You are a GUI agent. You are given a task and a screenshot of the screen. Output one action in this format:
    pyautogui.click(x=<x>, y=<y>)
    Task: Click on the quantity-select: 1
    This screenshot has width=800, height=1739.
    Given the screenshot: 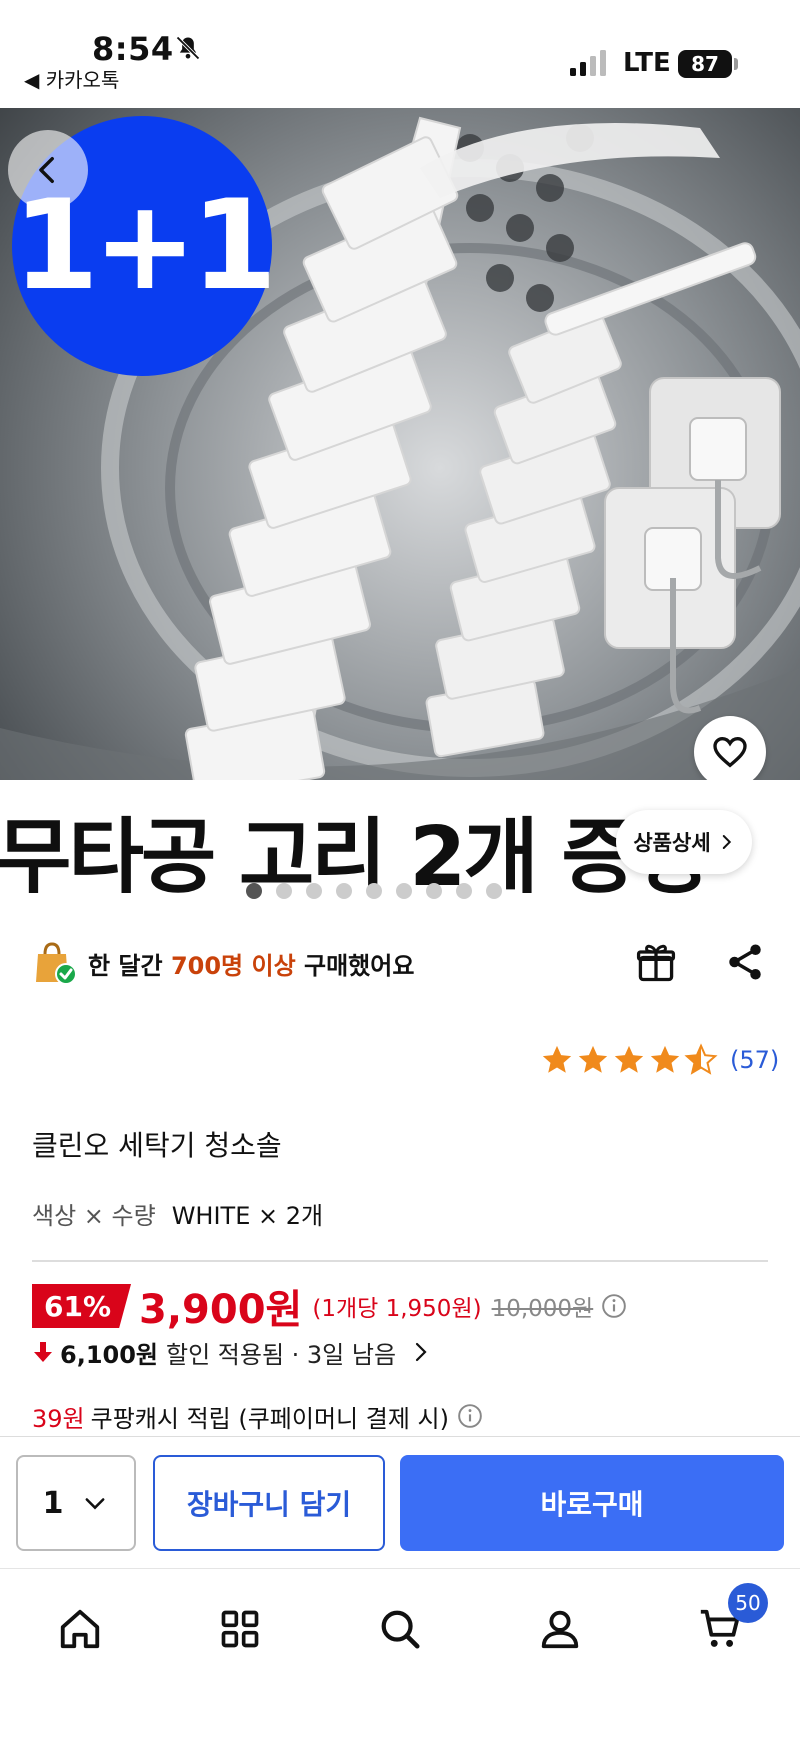 What is the action you would take?
    pyautogui.click(x=76, y=1503)
    